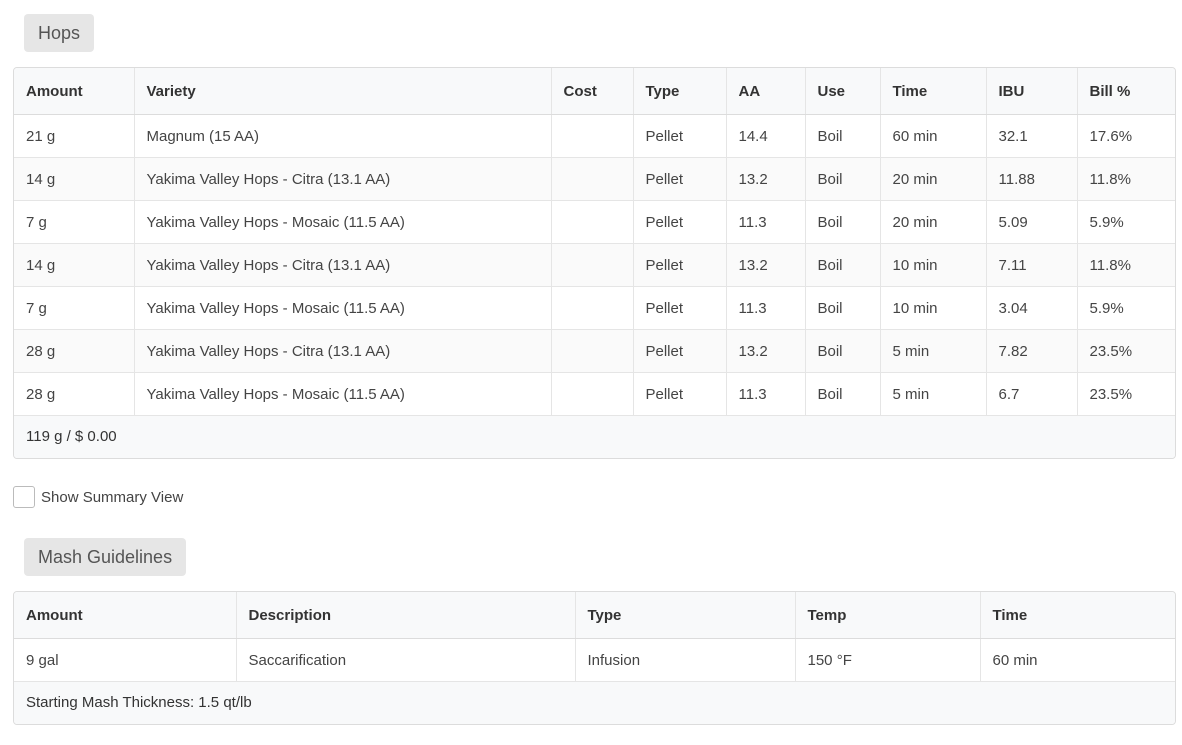  Describe the element at coordinates (685, 660) in the screenshot. I see `cell-type: Infusion` at that location.